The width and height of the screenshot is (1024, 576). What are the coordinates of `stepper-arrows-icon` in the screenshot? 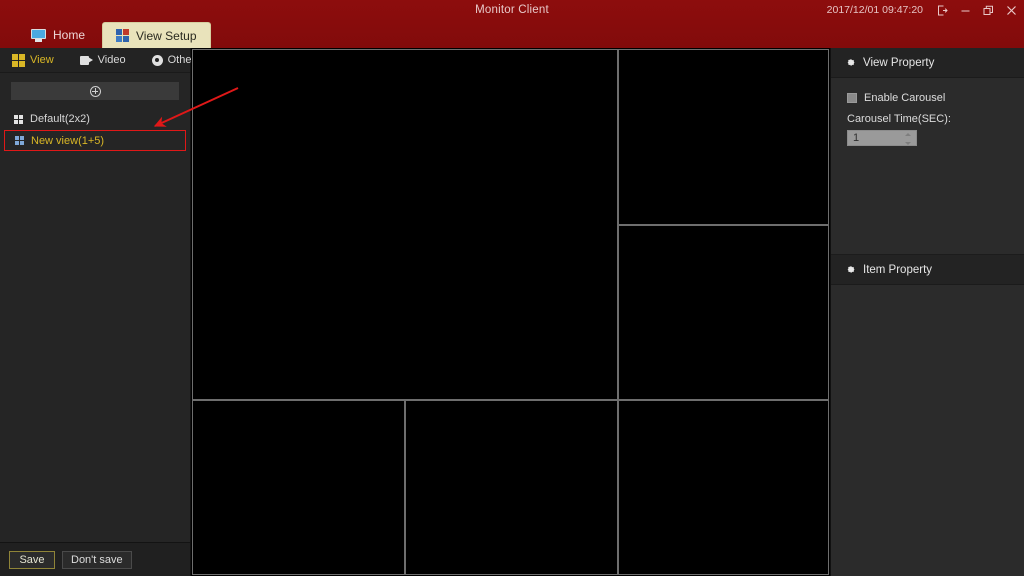 It's located at (909, 139).